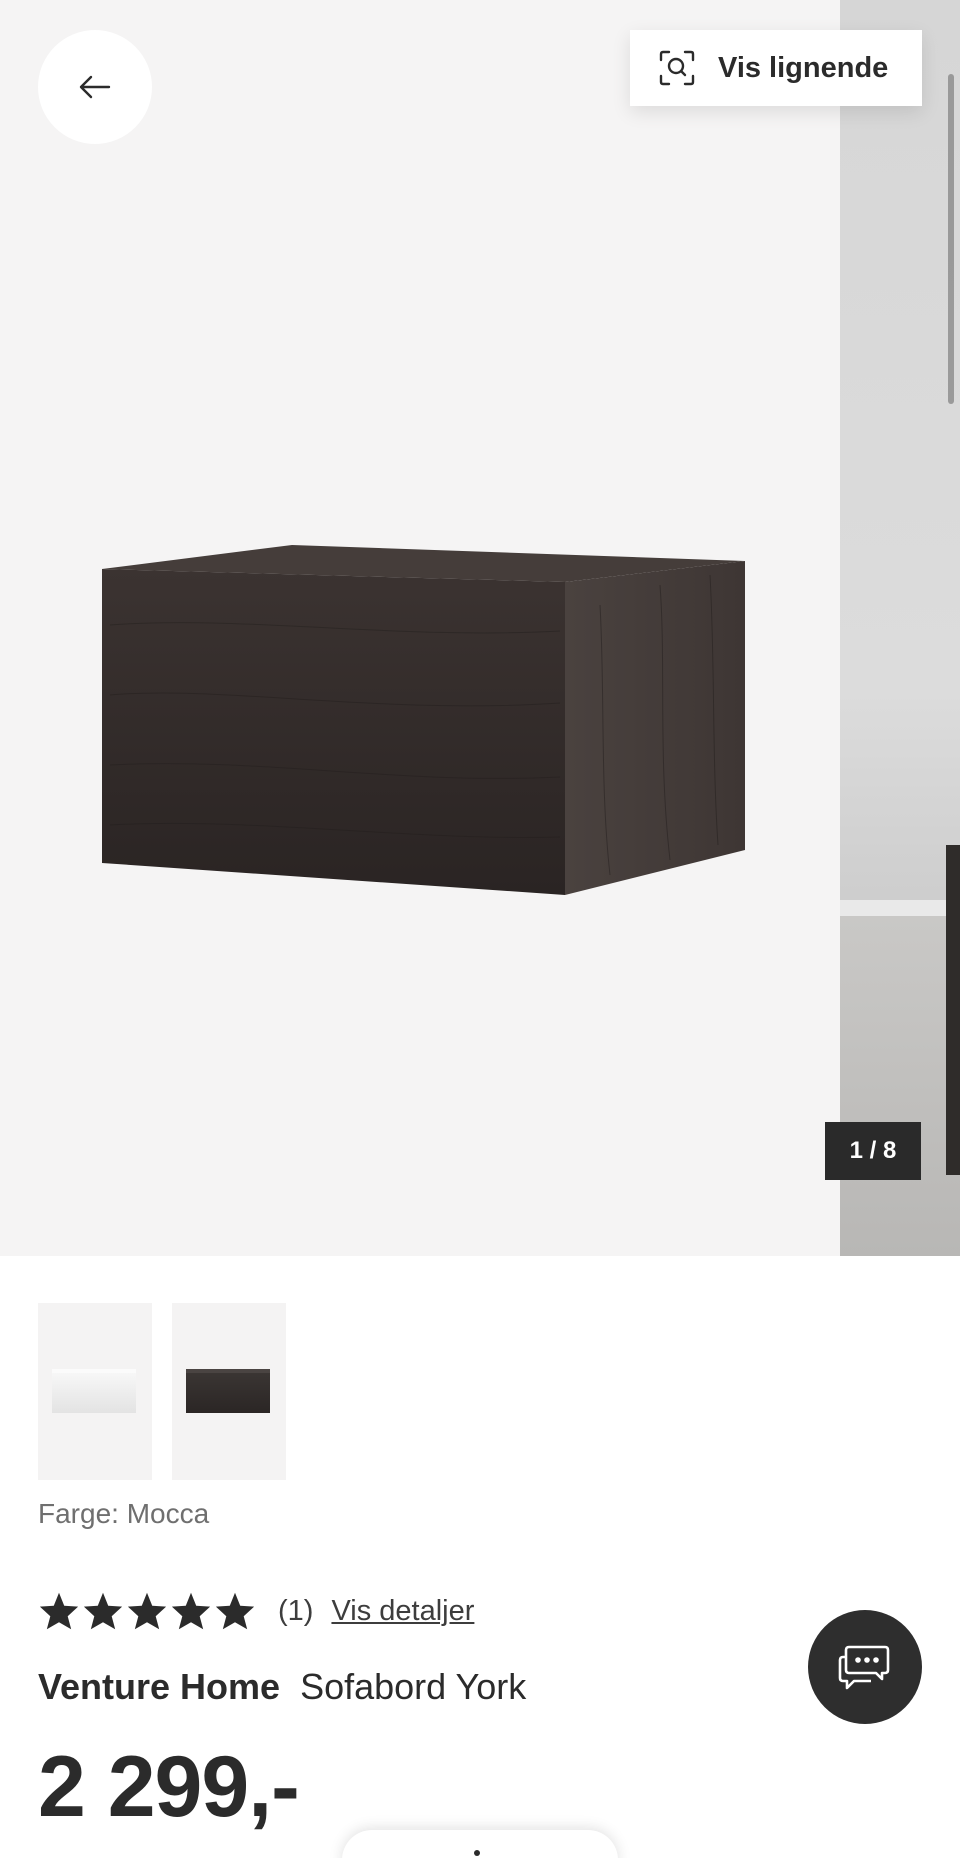  What do you see at coordinates (477, 1853) in the screenshot?
I see `handle-indicator` at bounding box center [477, 1853].